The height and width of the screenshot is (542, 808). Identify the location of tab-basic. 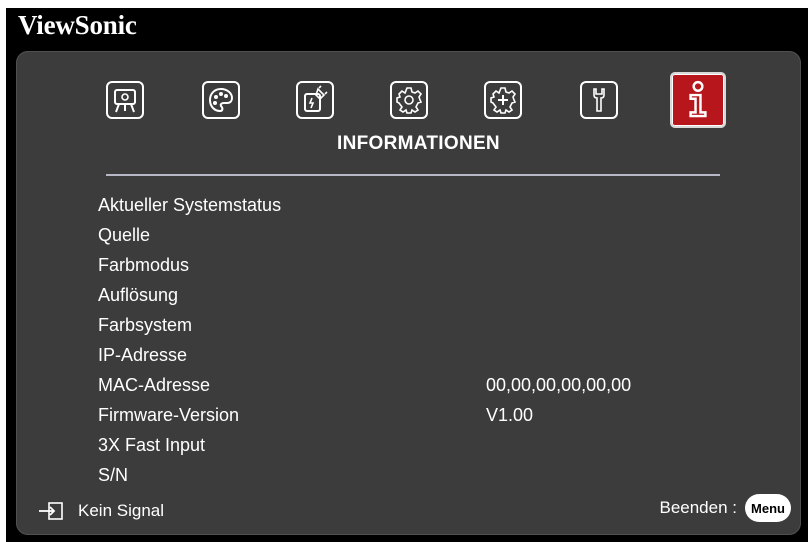
(409, 100).